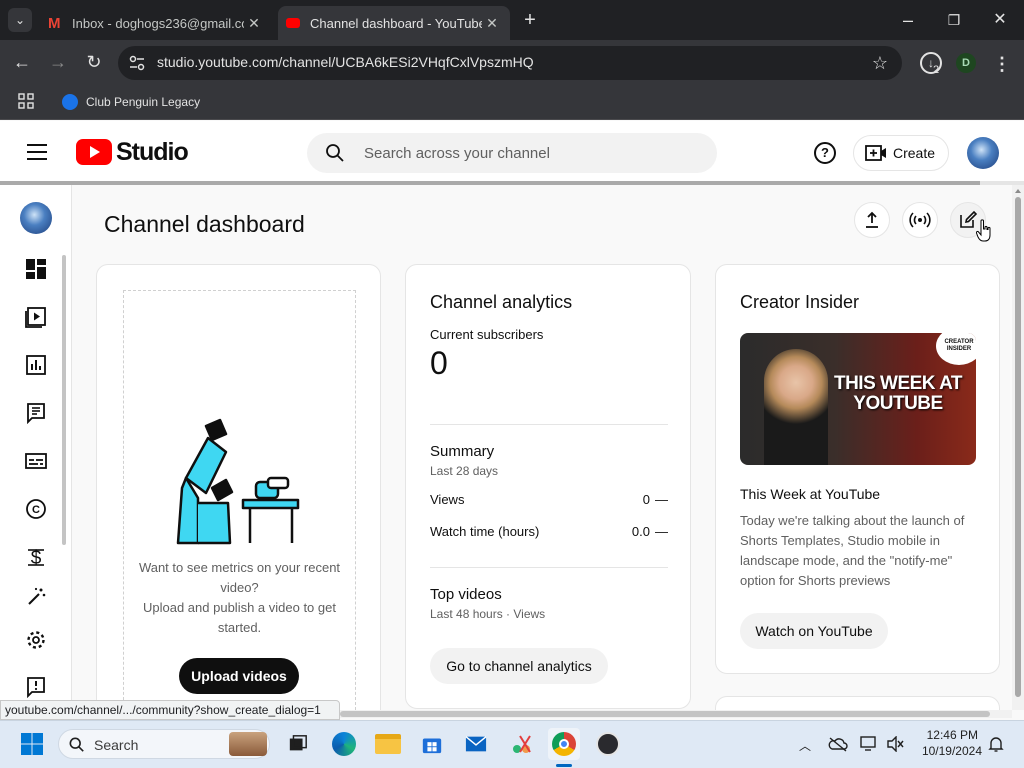 The image size is (1024, 768). Describe the element at coordinates (640, 531) in the screenshot. I see `metric-value: 0.0` at that location.